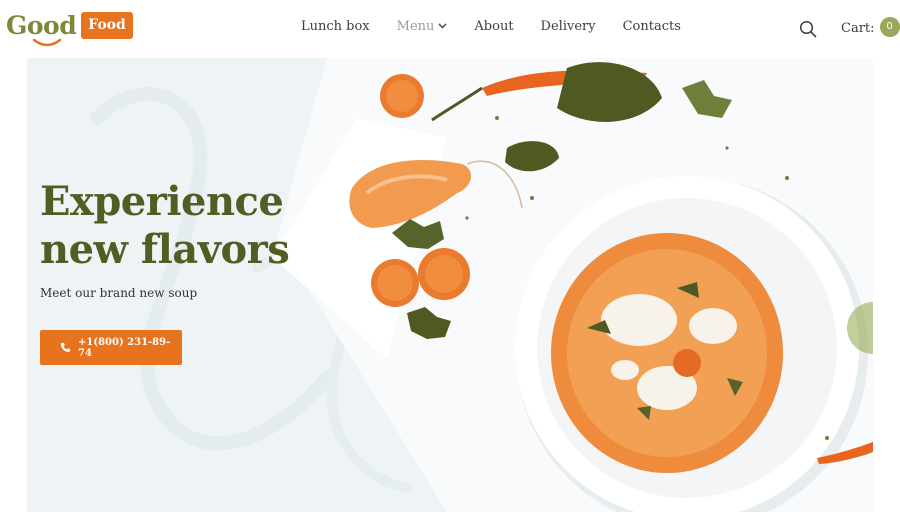  I want to click on hero-title-line-1: Experience, so click(162, 201).